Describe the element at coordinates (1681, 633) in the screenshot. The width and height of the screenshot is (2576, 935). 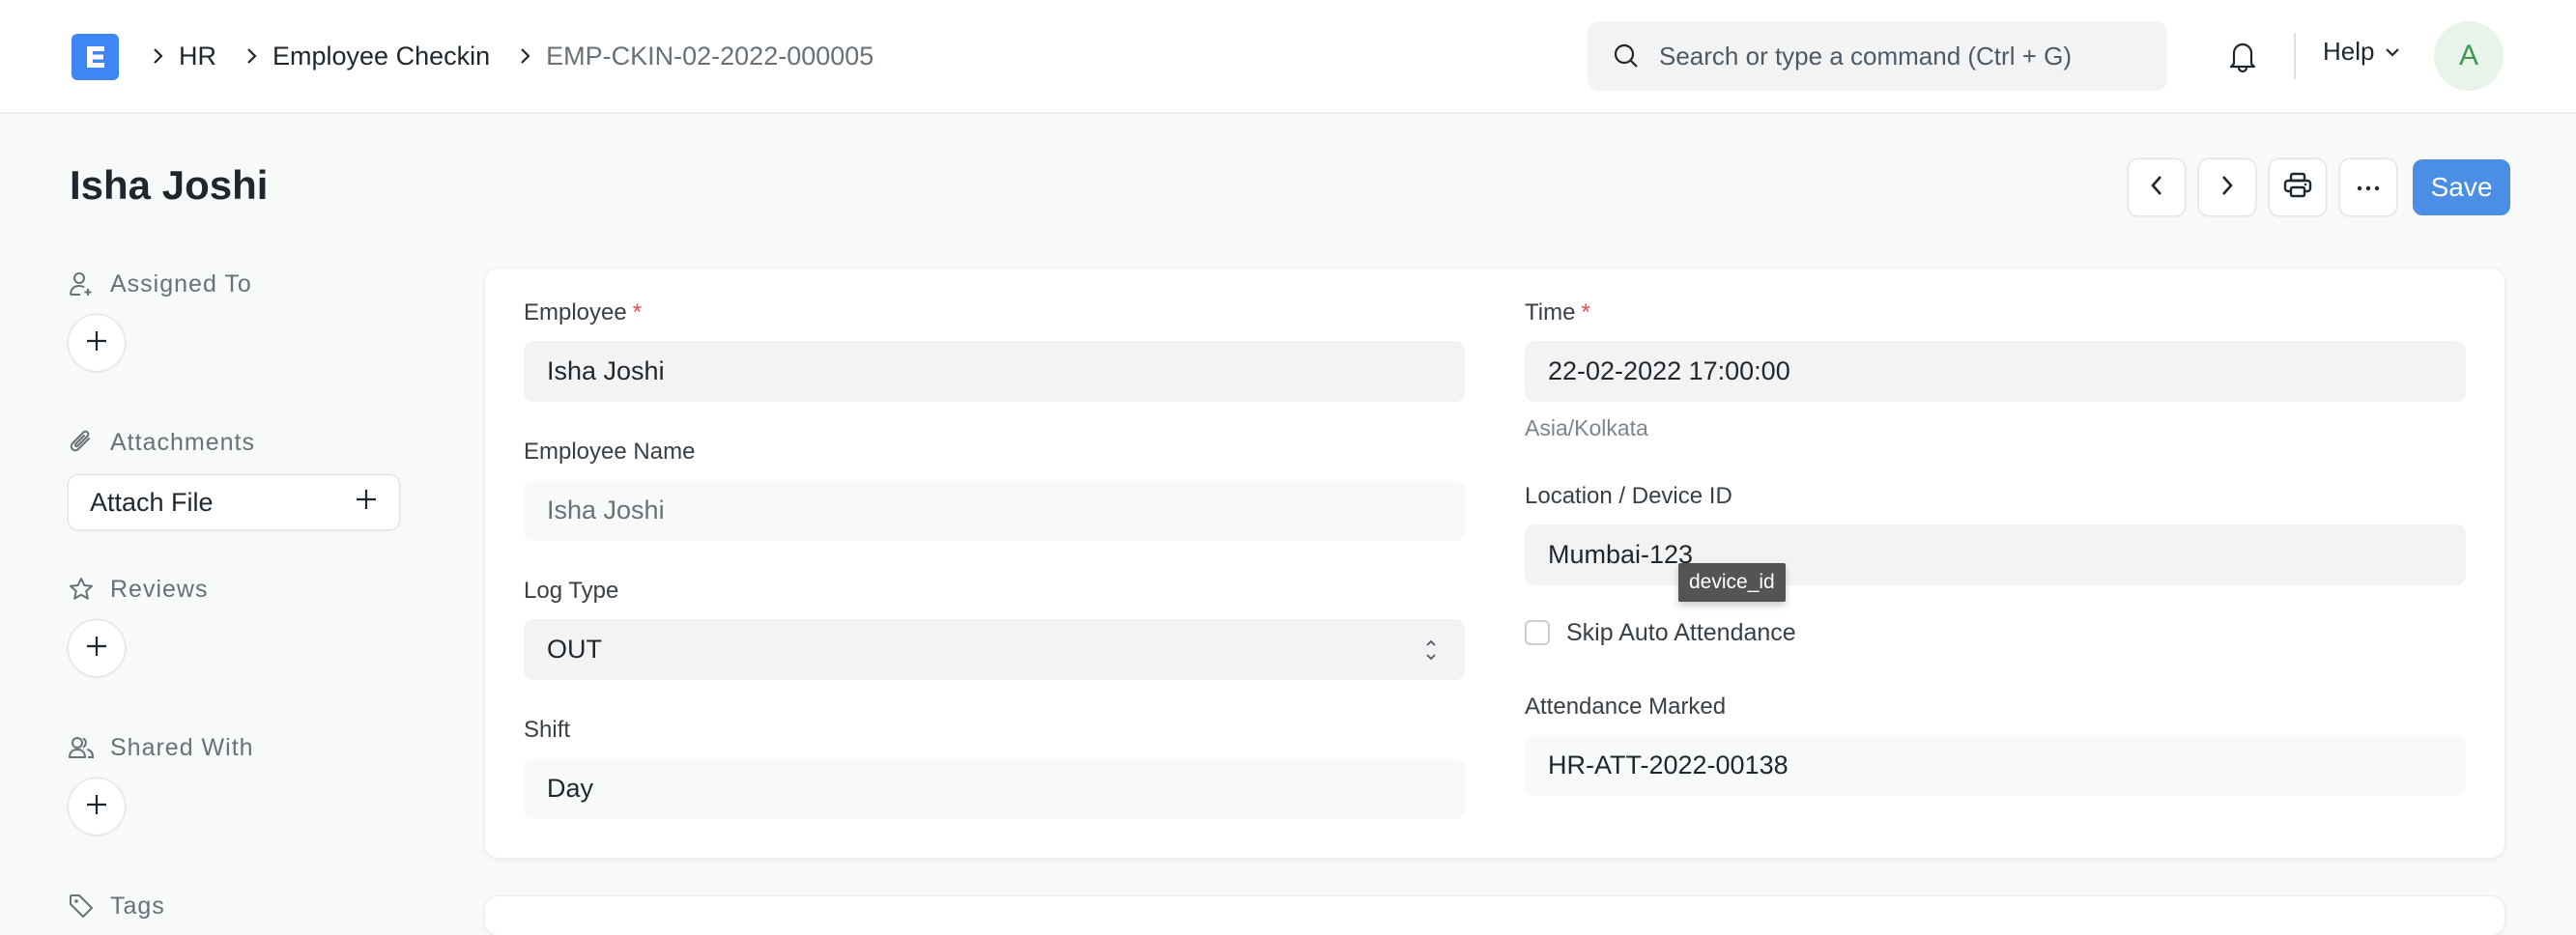
I see `skip-auto-attendance-label: Skip Auto Attendance` at that location.